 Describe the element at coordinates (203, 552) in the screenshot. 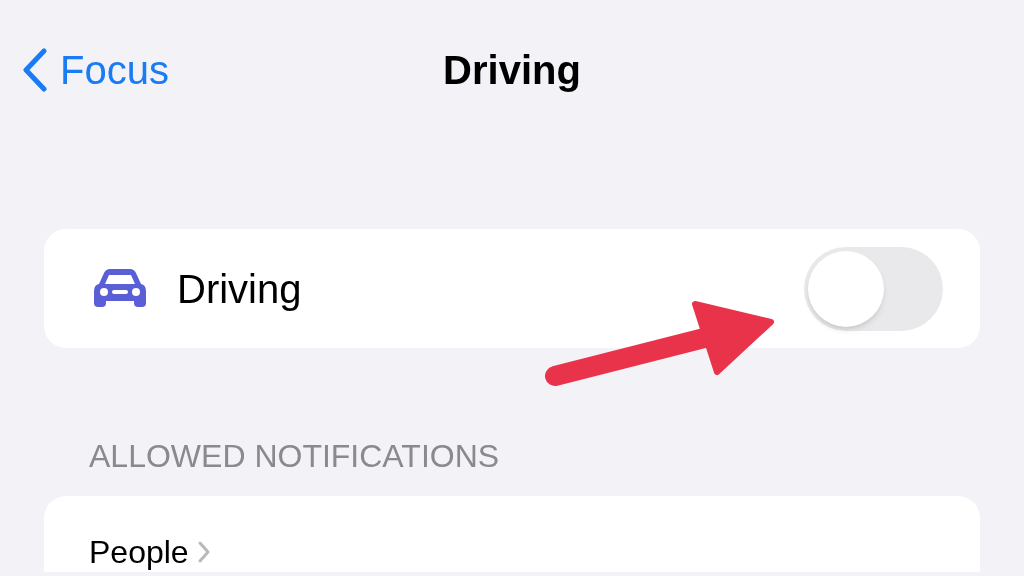

I see `chevron-right-icon` at that location.